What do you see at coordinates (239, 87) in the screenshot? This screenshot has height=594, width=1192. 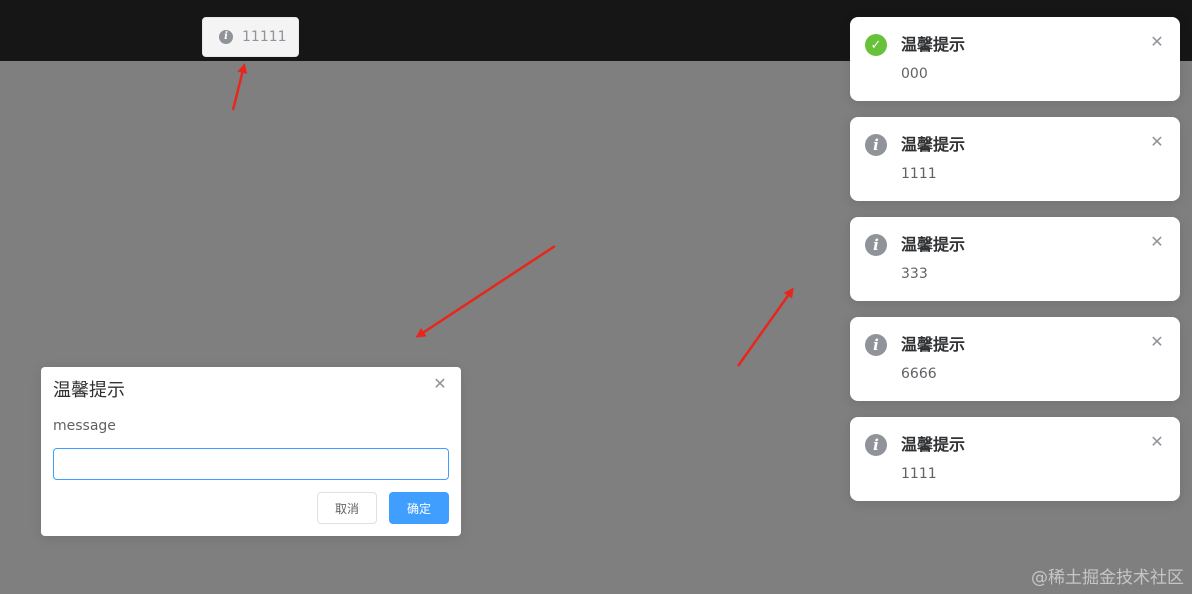 I see `arrow-to-message-toast` at bounding box center [239, 87].